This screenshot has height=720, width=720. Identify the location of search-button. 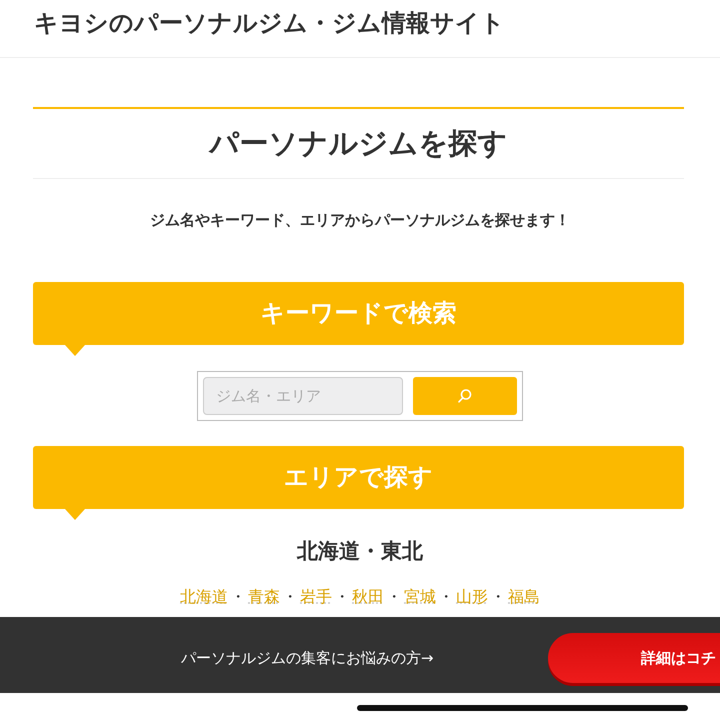
(465, 396).